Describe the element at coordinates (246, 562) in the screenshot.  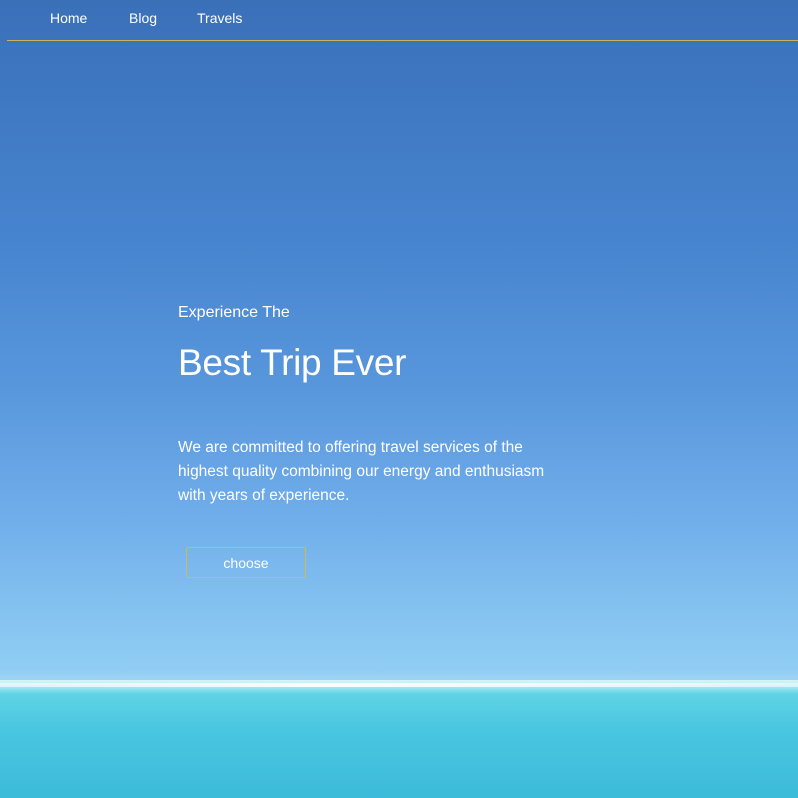
I see `choose-button: choose` at that location.